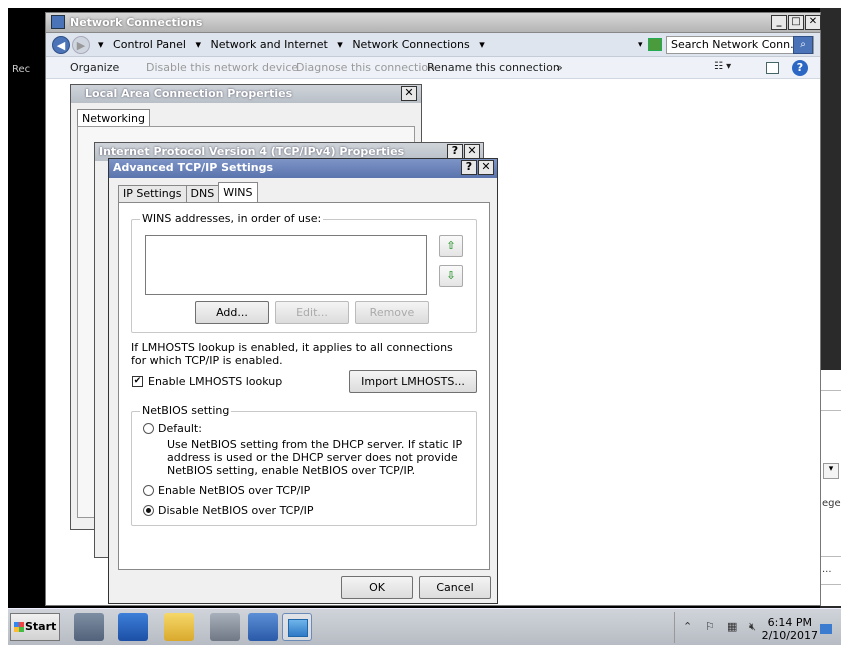  I want to click on window-title: Network Connections, so click(136, 22).